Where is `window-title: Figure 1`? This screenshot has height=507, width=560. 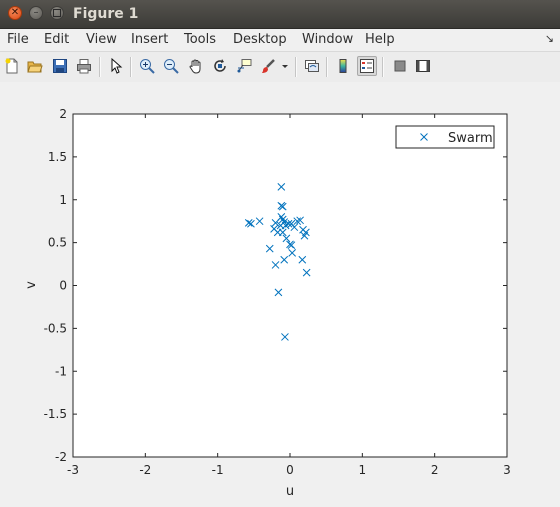 window-title: Figure 1 is located at coordinates (106, 14).